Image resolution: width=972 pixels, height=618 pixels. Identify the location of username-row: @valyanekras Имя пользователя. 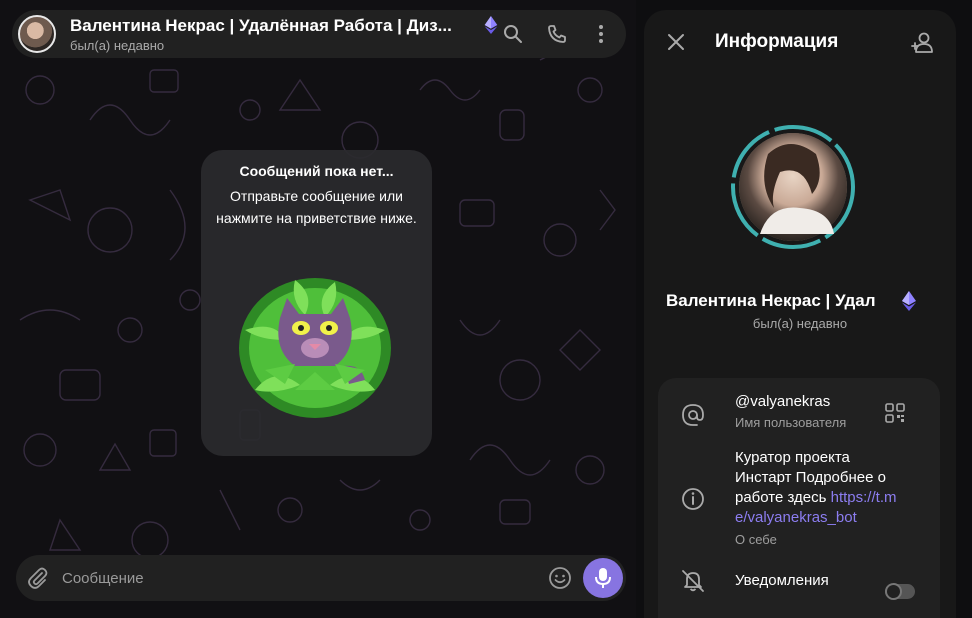
(799, 417).